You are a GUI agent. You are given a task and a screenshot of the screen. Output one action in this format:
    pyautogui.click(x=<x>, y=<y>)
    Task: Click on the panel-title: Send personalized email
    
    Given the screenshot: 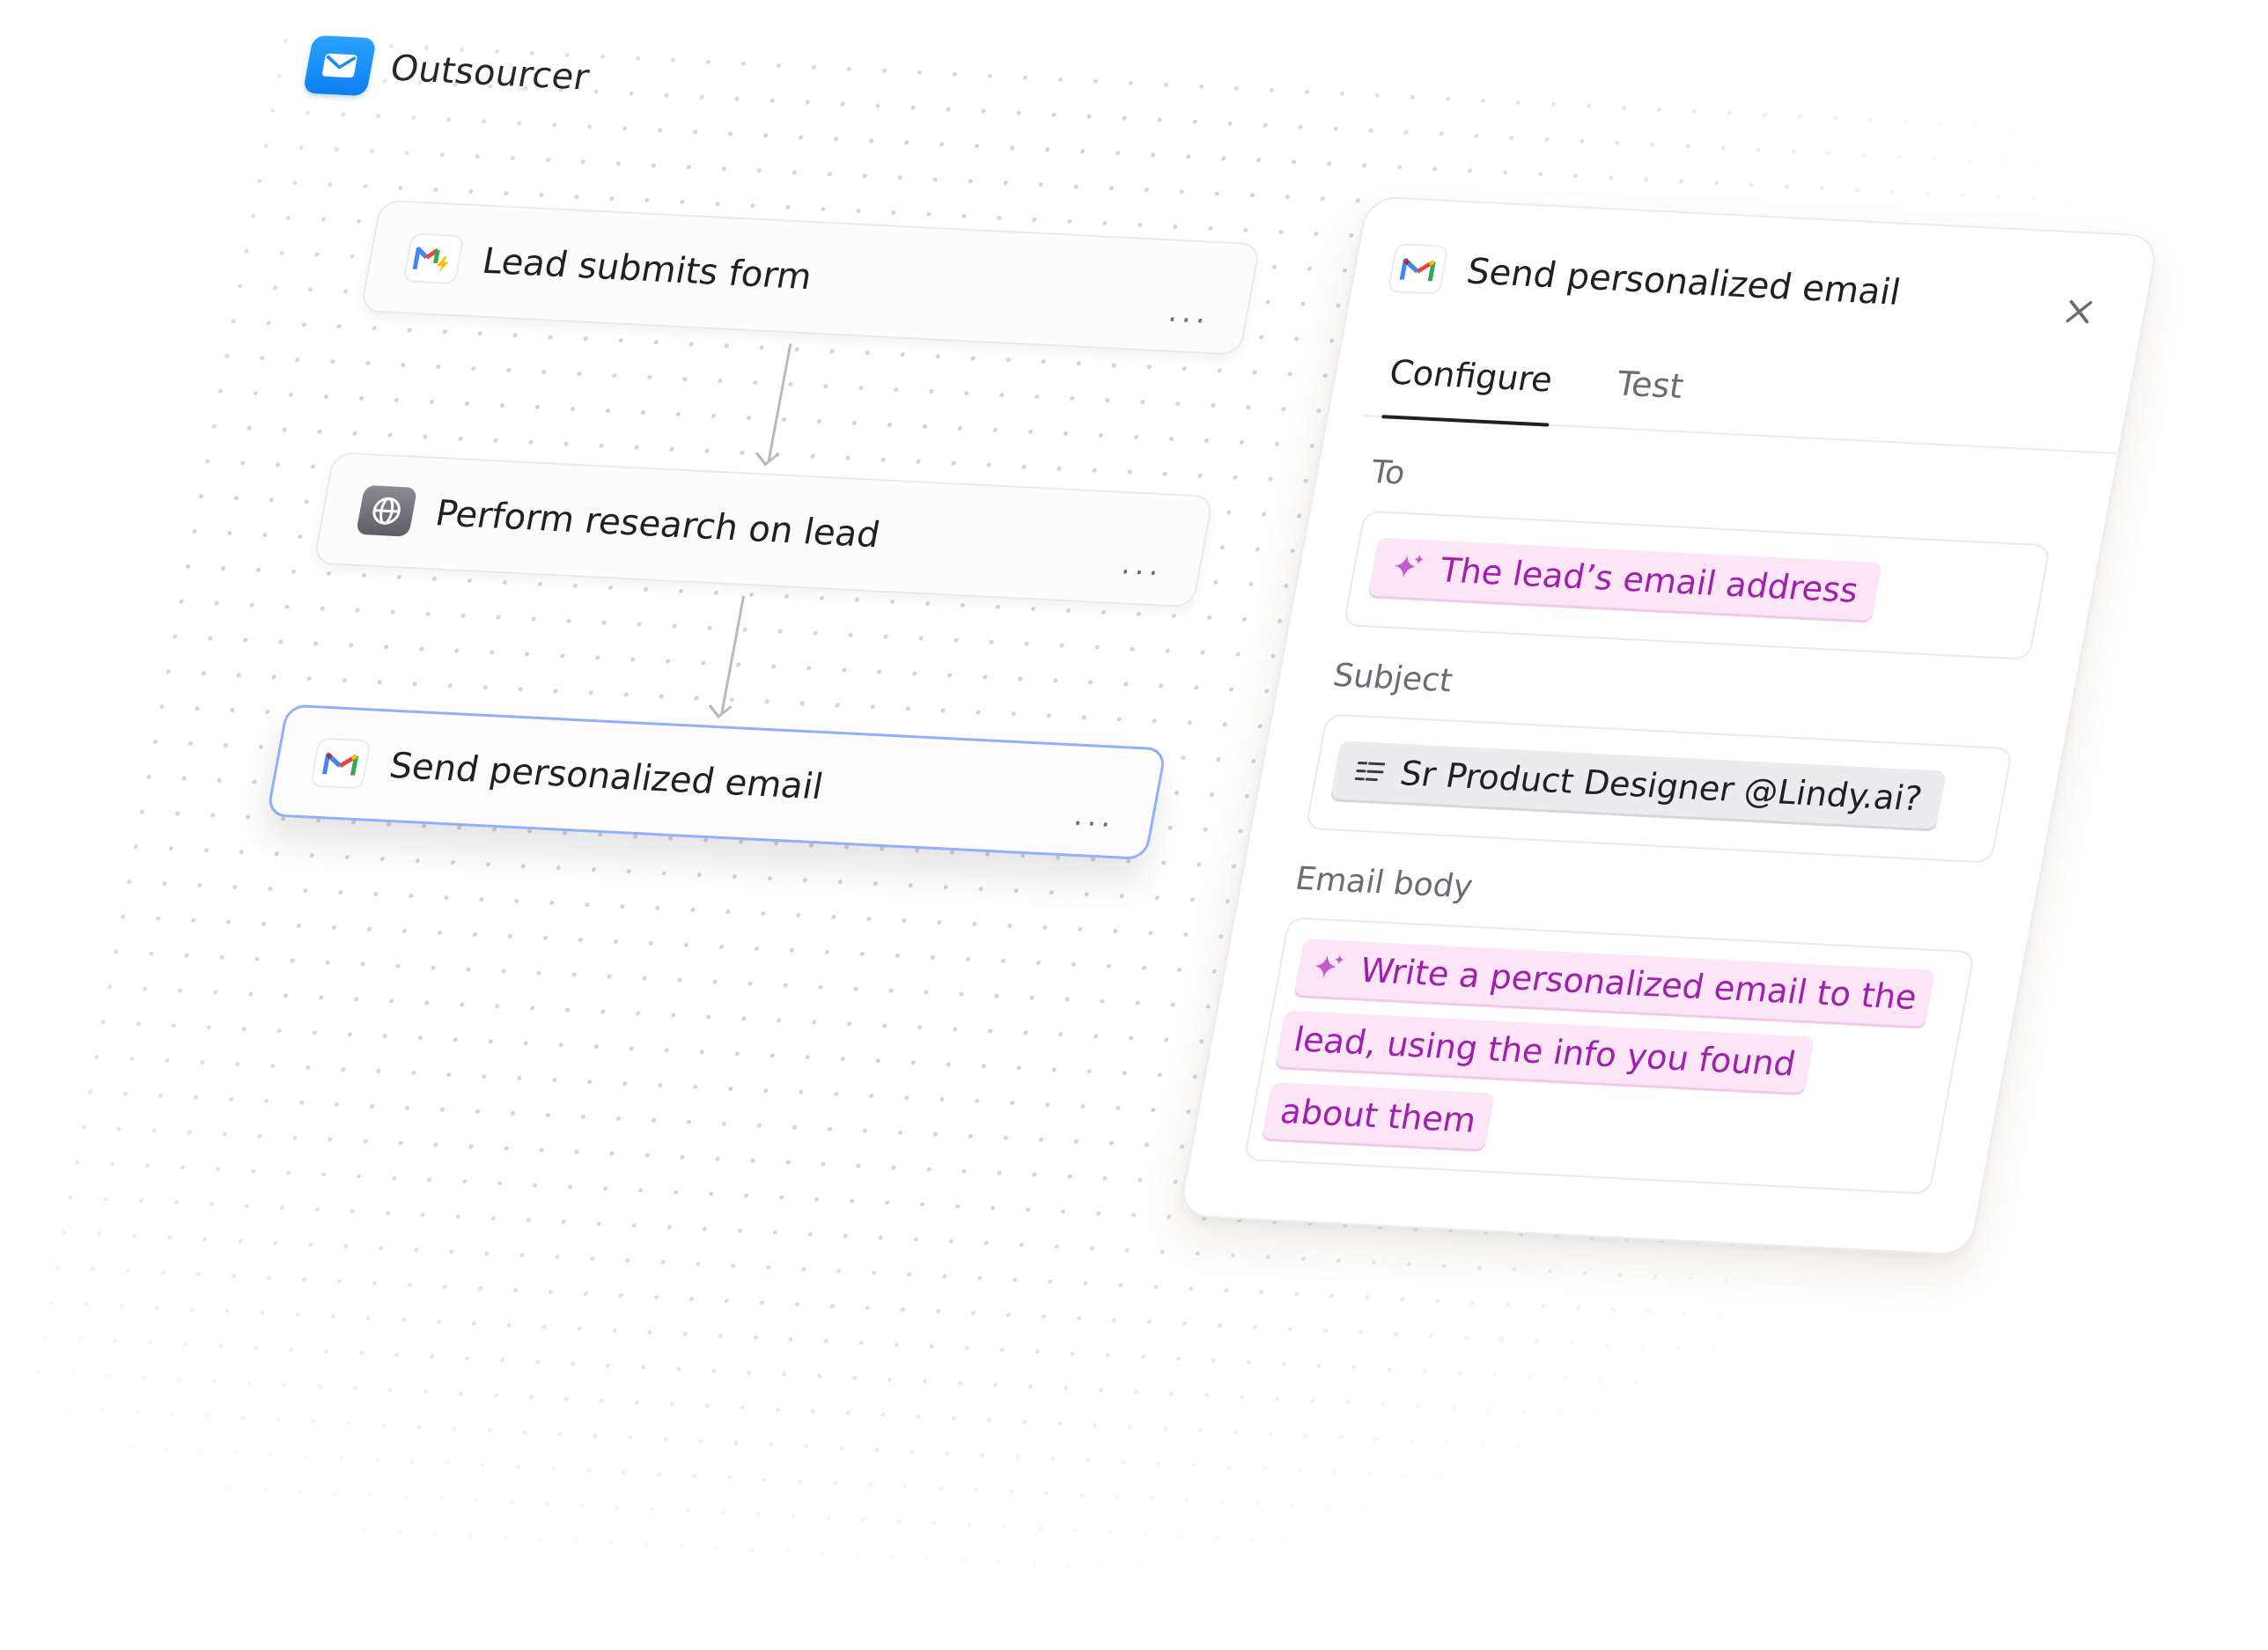 What is the action you would take?
    pyautogui.click(x=1683, y=282)
    